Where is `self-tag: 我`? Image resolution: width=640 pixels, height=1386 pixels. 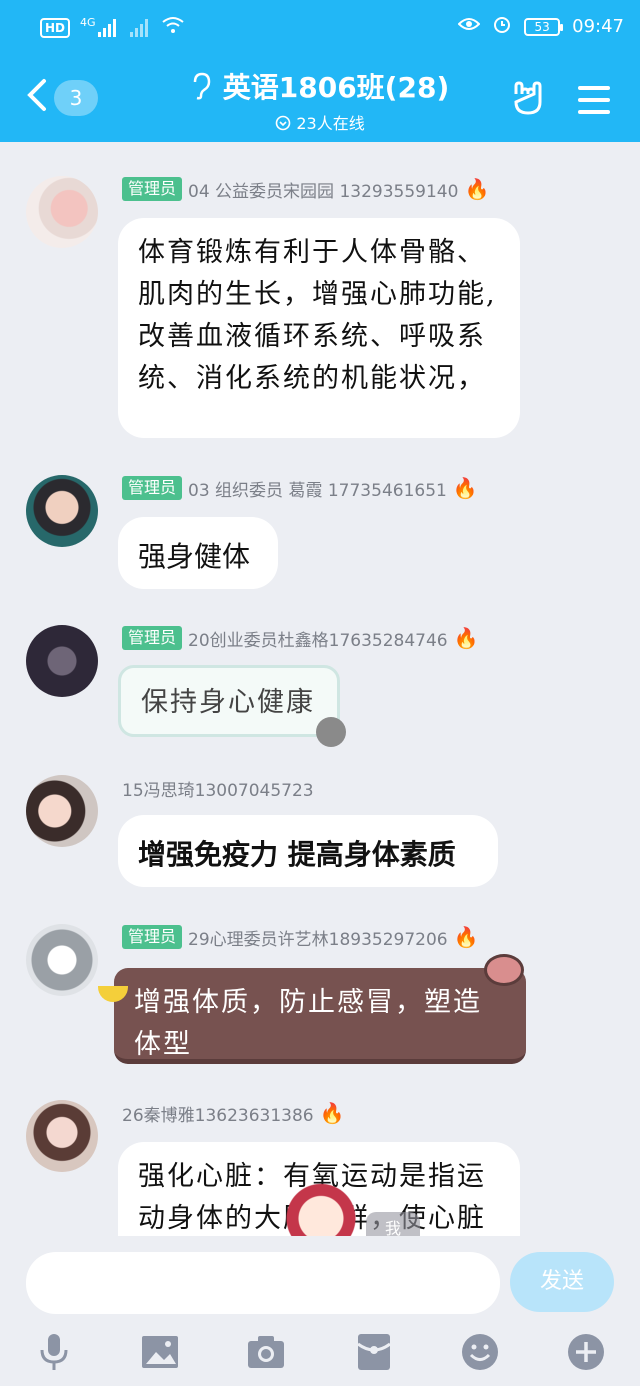 self-tag: 我 is located at coordinates (393, 1224).